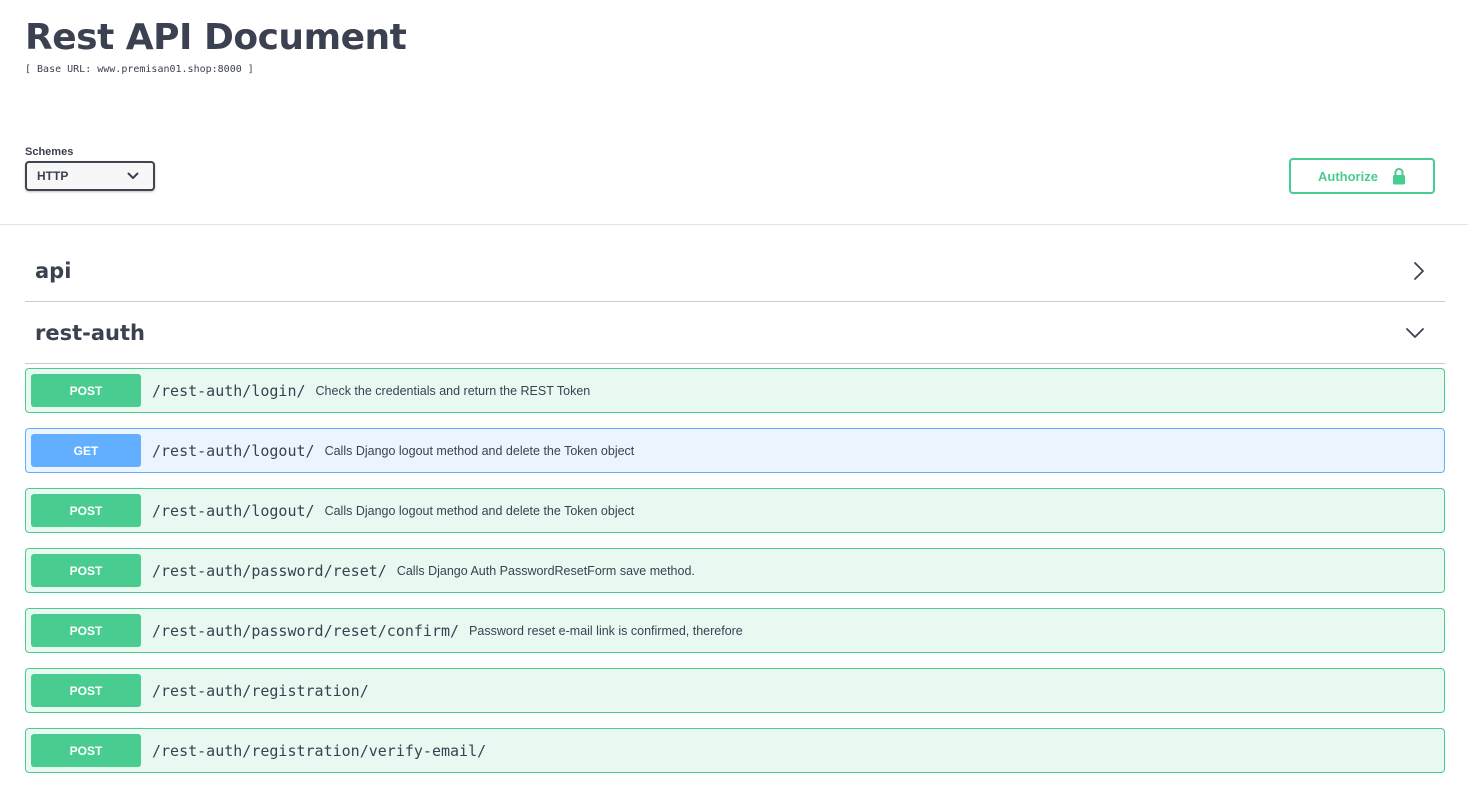 The height and width of the screenshot is (796, 1468). What do you see at coordinates (734, 224) in the screenshot?
I see `header-divider` at bounding box center [734, 224].